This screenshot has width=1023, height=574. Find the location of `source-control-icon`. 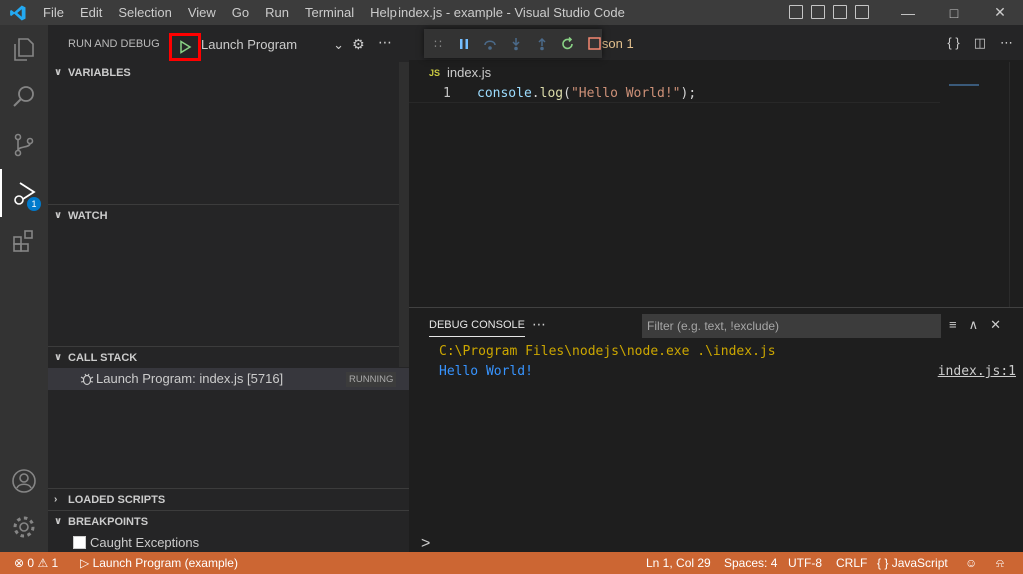

source-control-icon is located at coordinates (24, 145).